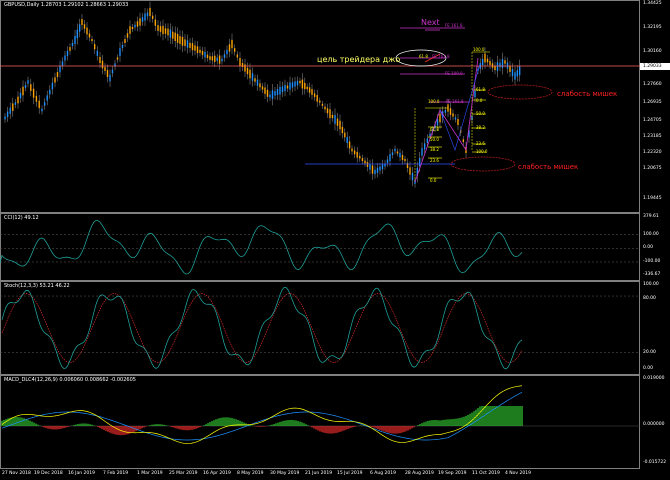 The width and height of the screenshot is (670, 480). What do you see at coordinates (454, 25) in the screenshot?
I see `fib-label: FE 161.8` at bounding box center [454, 25].